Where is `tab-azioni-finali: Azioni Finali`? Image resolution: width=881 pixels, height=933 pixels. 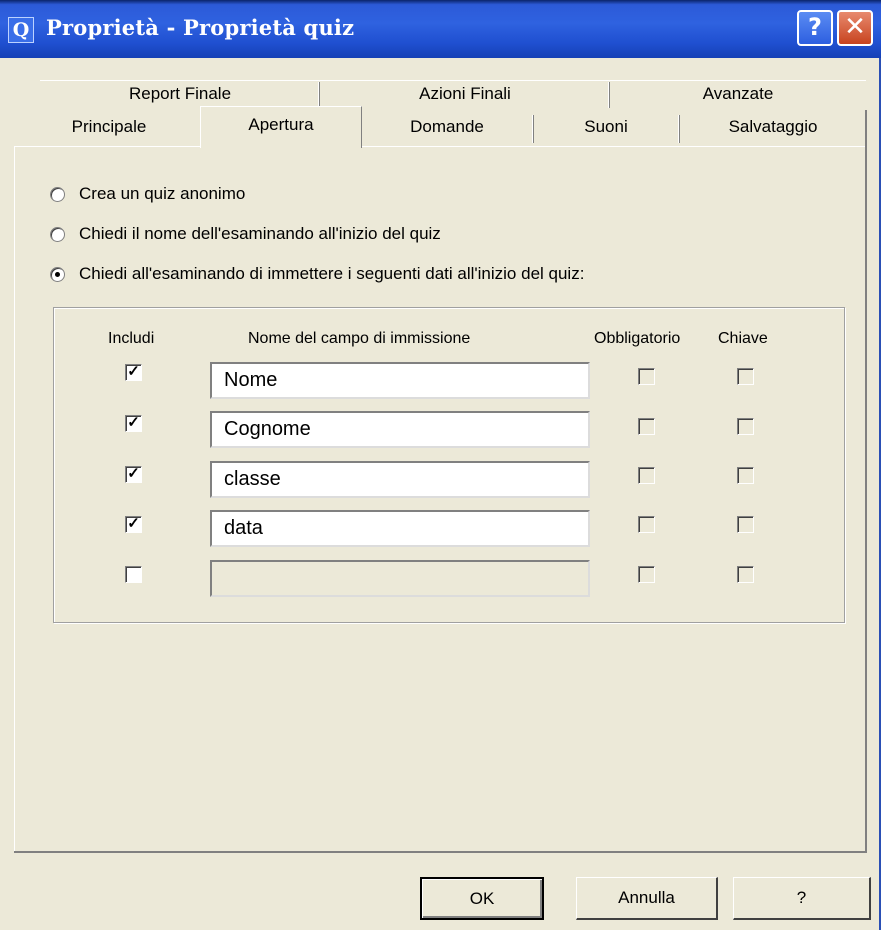
tab-azioni-finali: Azioni Finali is located at coordinates (465, 94).